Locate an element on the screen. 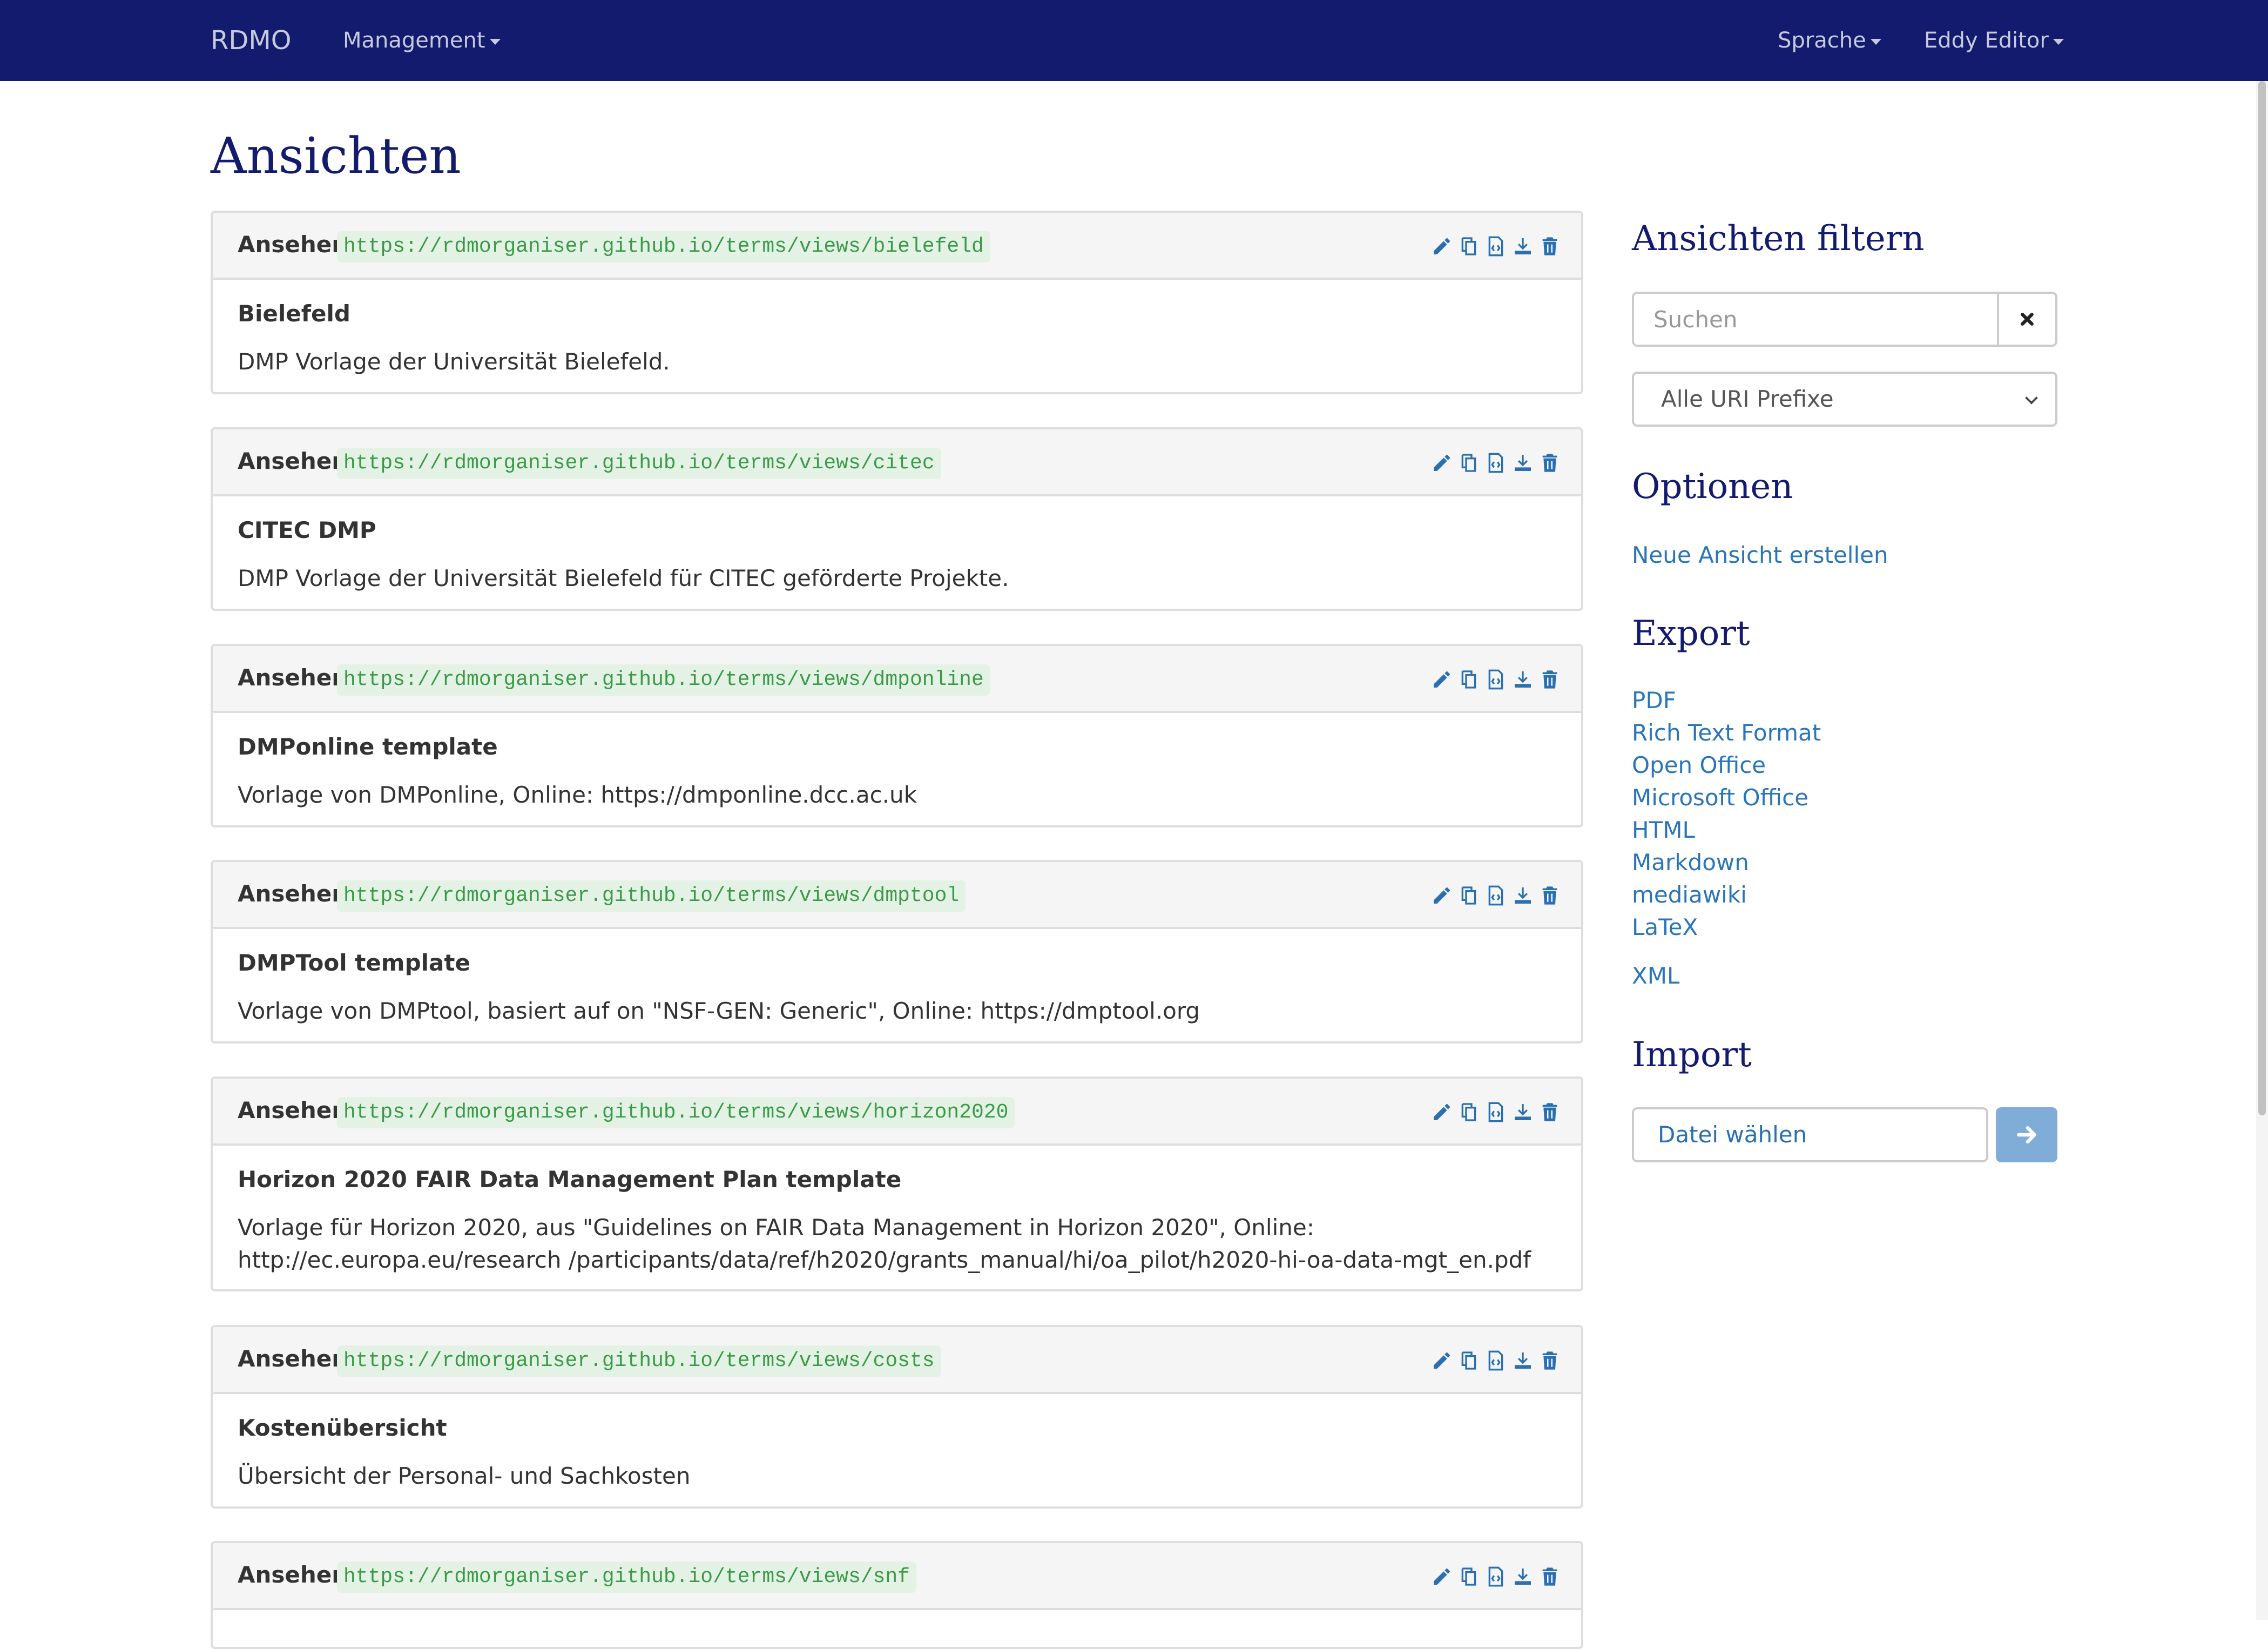  clear-search-button is located at coordinates (2026, 319).